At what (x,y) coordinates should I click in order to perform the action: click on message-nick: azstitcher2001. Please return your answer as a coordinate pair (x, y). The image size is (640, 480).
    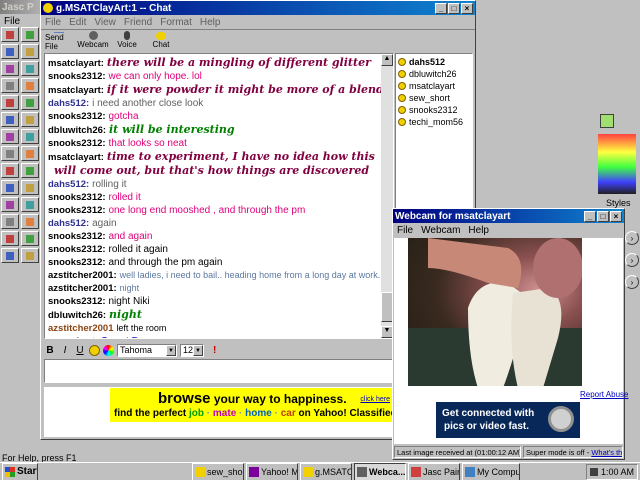
    Looking at the image, I should click on (80, 328).